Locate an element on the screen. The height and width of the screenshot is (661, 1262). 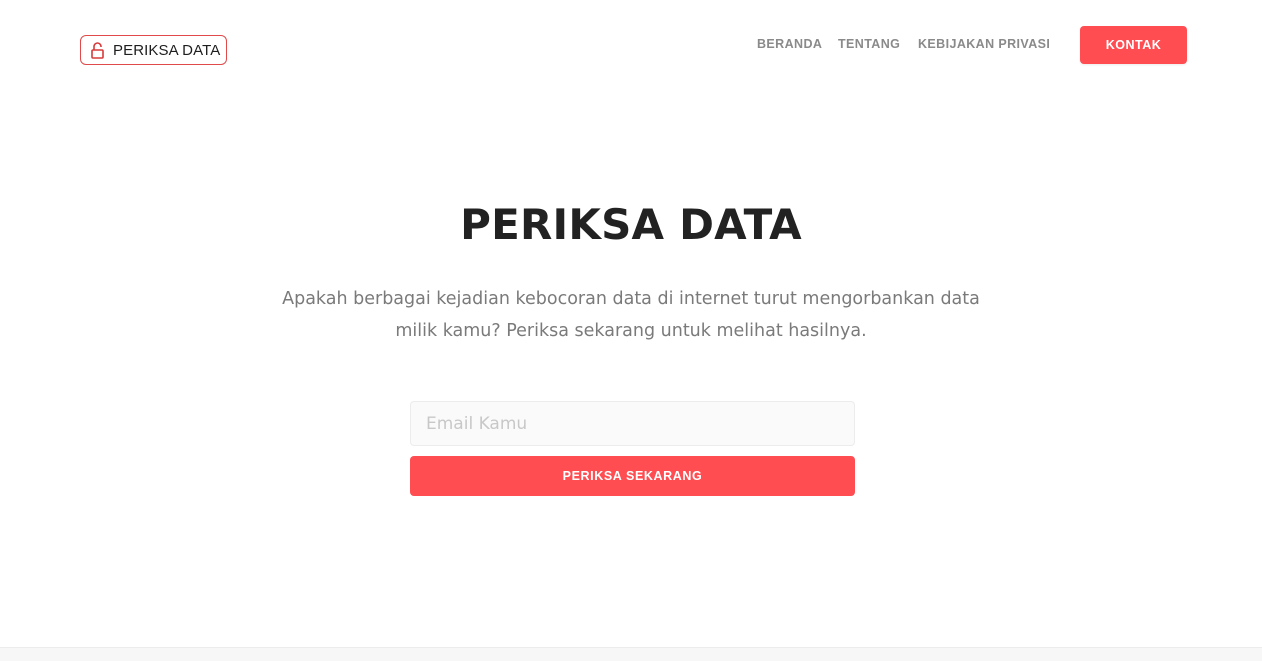
check-now-button: PERIKSA SEKARANG is located at coordinates (632, 476).